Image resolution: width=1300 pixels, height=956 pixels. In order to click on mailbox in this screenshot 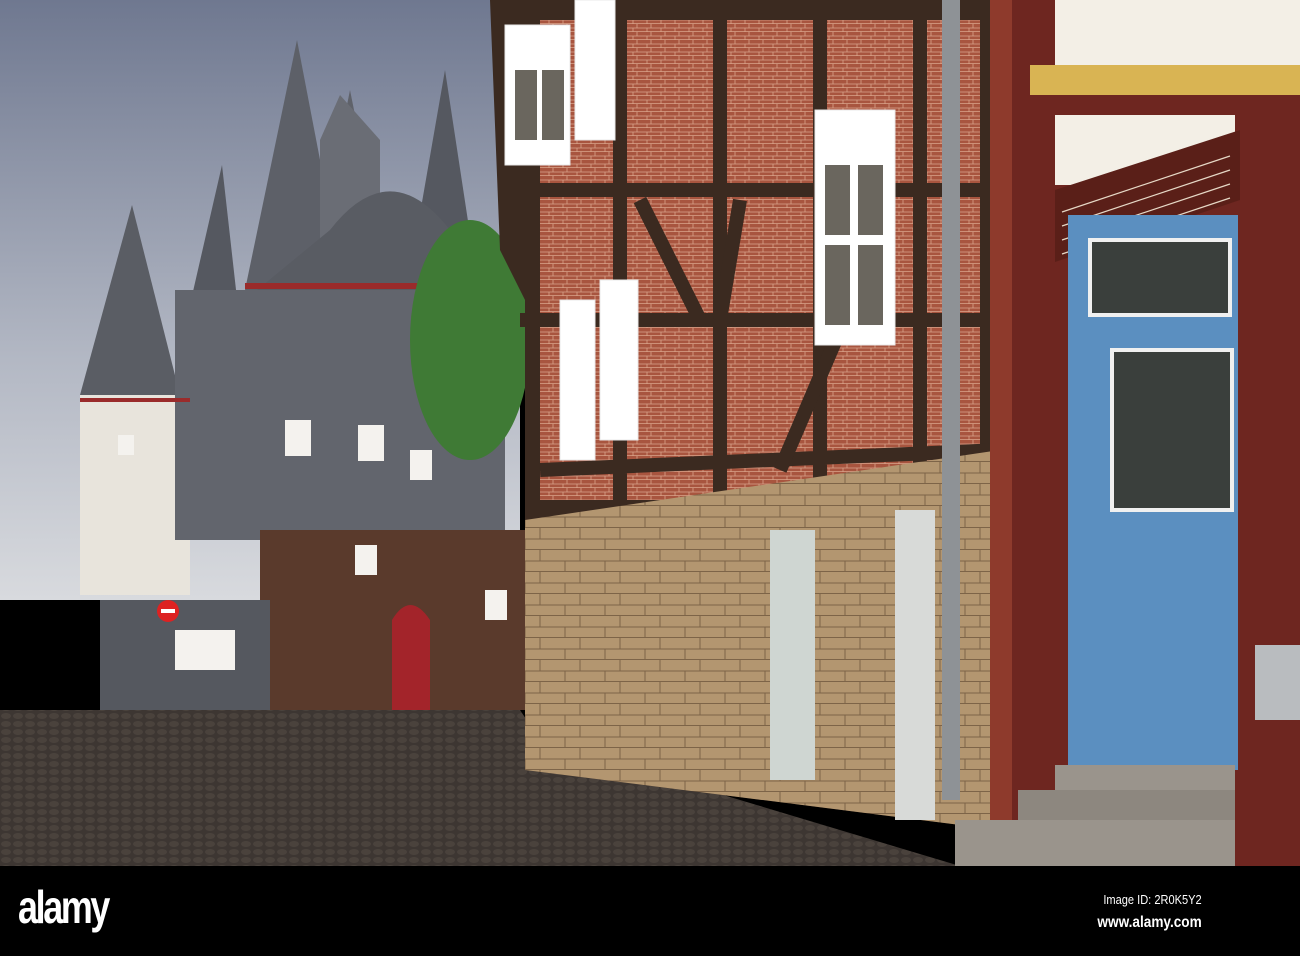, I will do `click(1277, 682)`.